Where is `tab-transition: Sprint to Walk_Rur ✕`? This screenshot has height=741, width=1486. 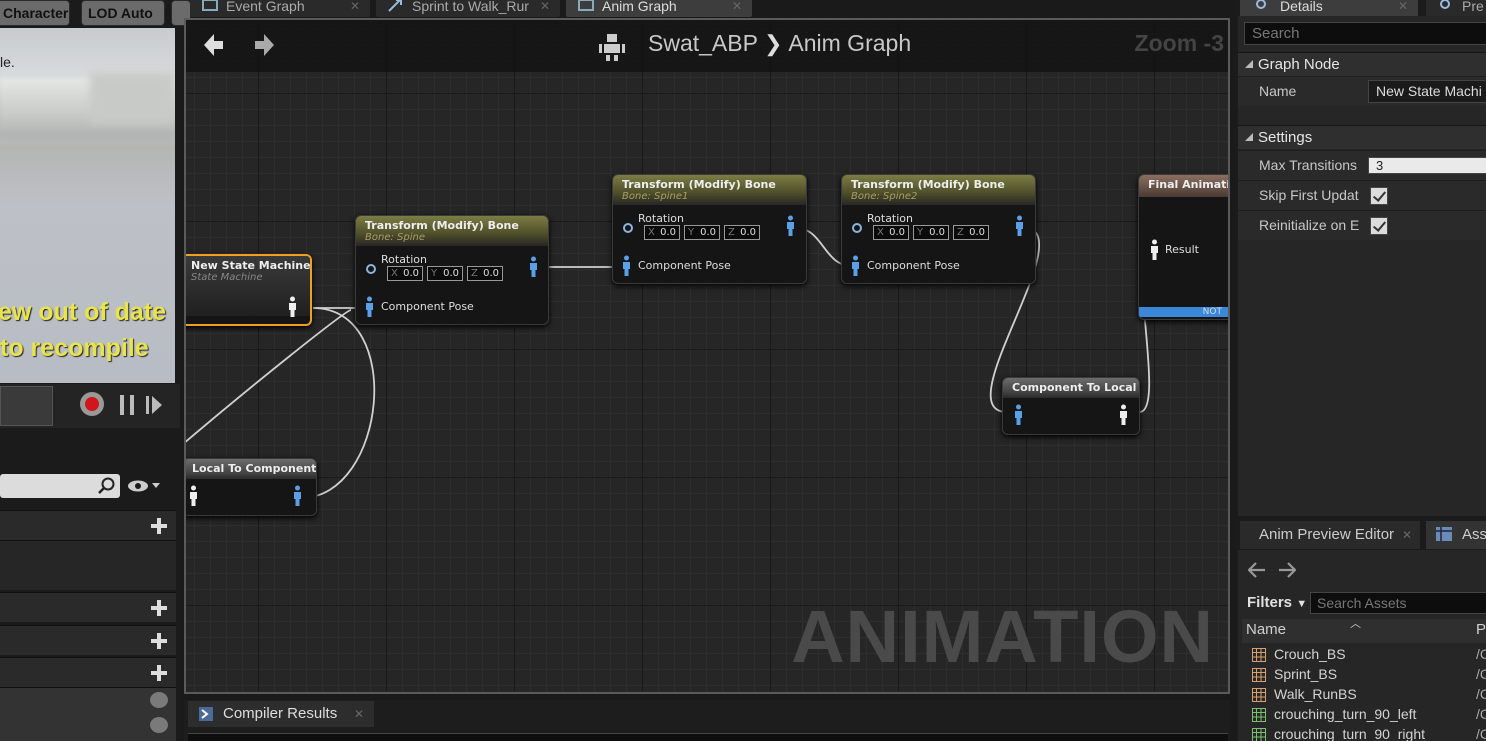 tab-transition: Sprint to Walk_Rur ✕ is located at coordinates (468, 8).